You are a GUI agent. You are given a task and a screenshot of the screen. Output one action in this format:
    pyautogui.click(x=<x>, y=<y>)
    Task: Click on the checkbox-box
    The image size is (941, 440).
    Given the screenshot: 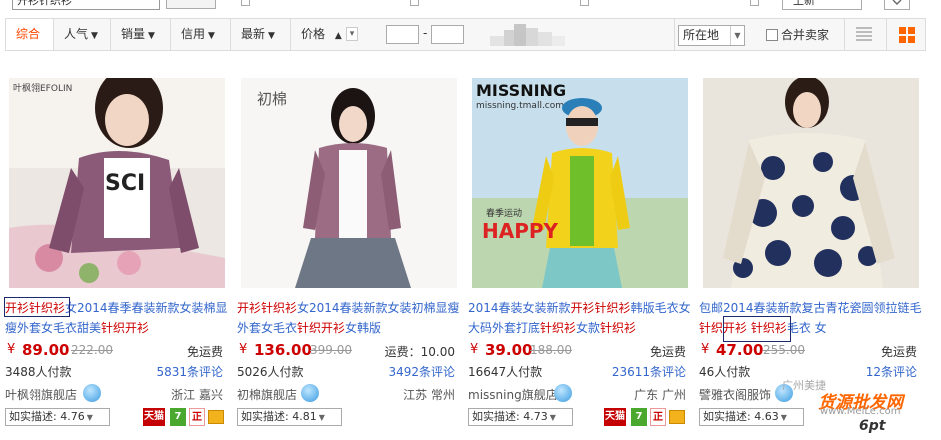 What is the action you would take?
    pyautogui.click(x=772, y=35)
    